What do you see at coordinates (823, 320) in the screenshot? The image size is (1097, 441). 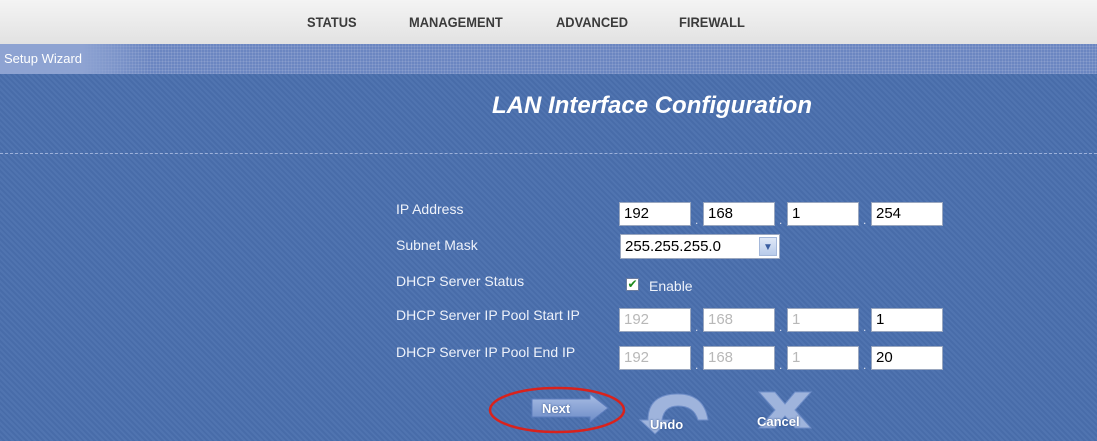 I see `pool-start-octet-3: 1` at bounding box center [823, 320].